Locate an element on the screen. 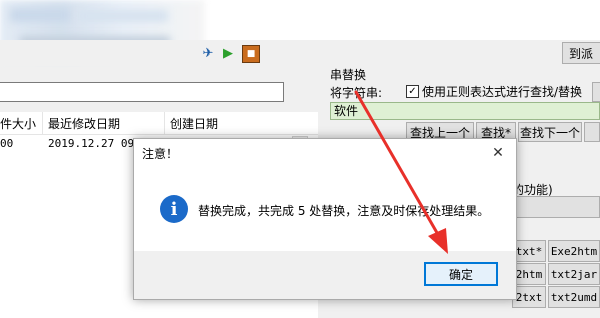  dialog-message: 替换完成，共完成 5 处替换，注意及时保存处理结果。 is located at coordinates (344, 211).